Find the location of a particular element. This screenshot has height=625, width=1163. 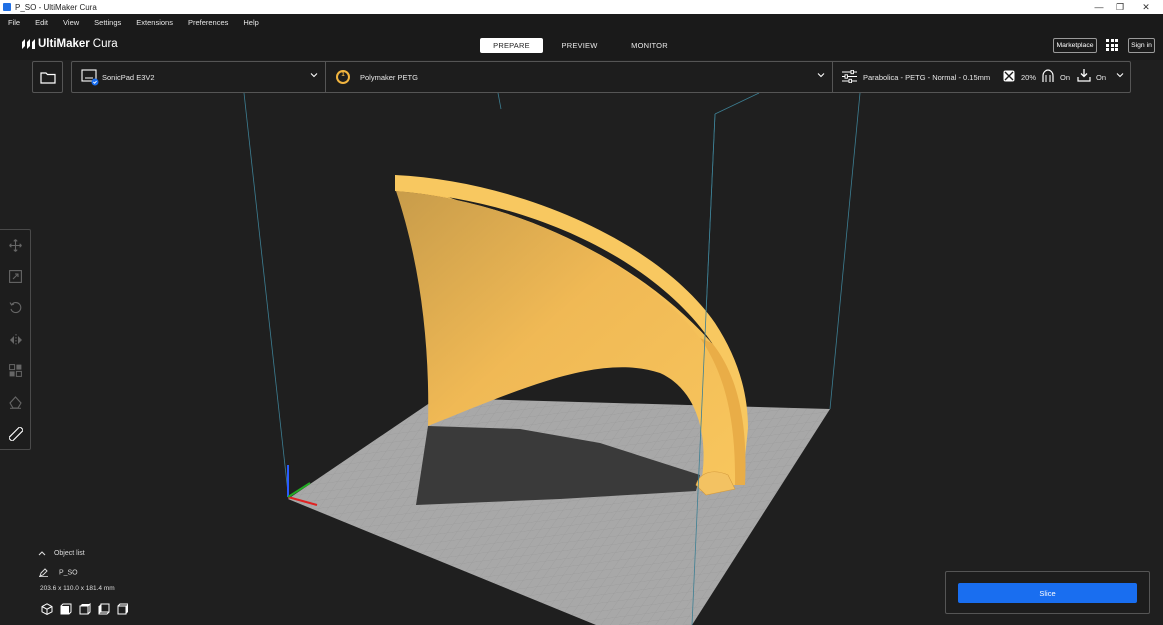

object-list-toggle: Object list is located at coordinates (61, 553).